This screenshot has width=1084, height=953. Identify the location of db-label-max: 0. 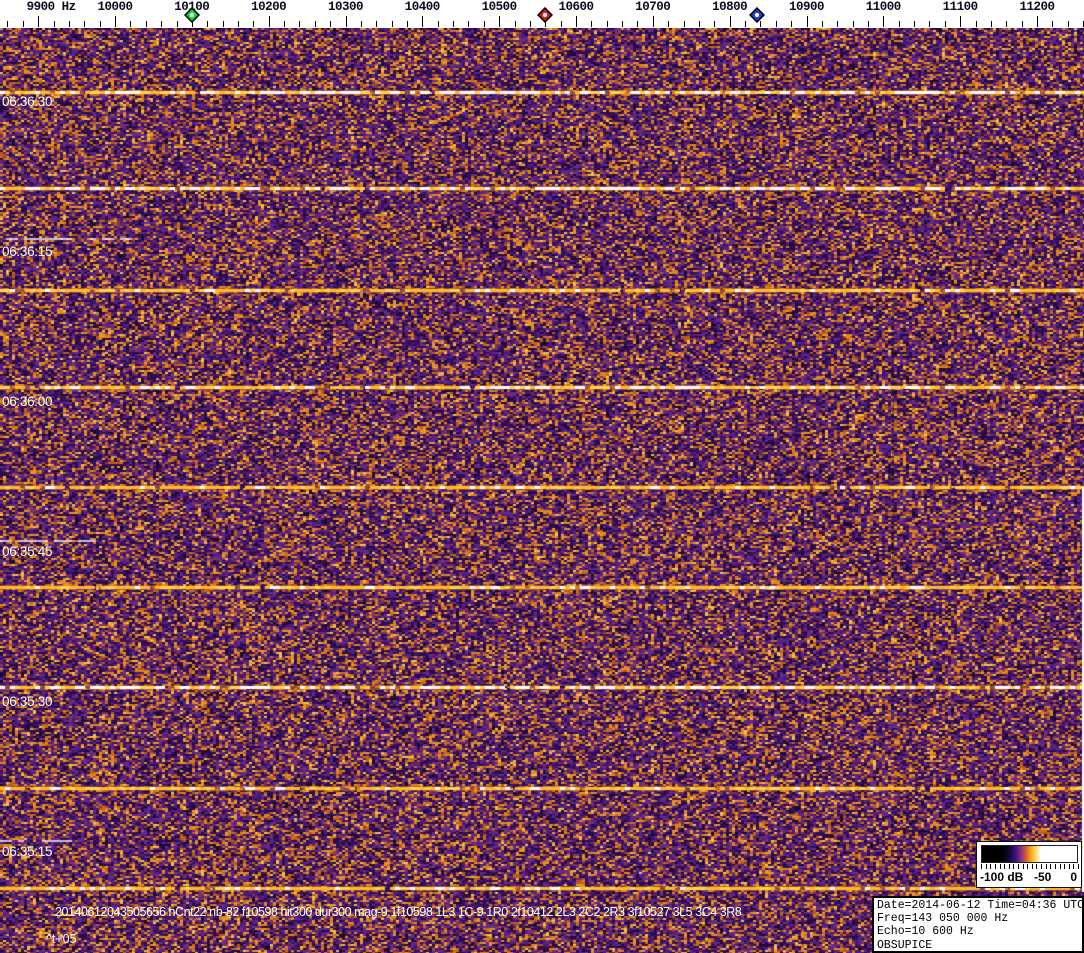
(1073, 877).